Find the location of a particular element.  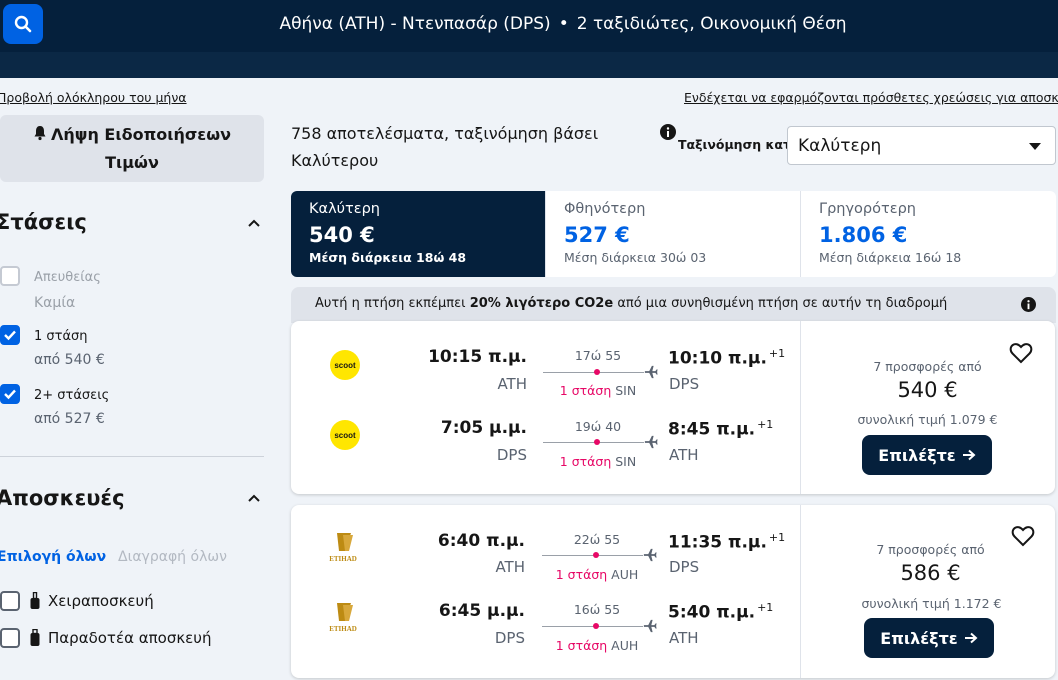

price-alert-label-2: Τιμών is located at coordinates (132, 162).